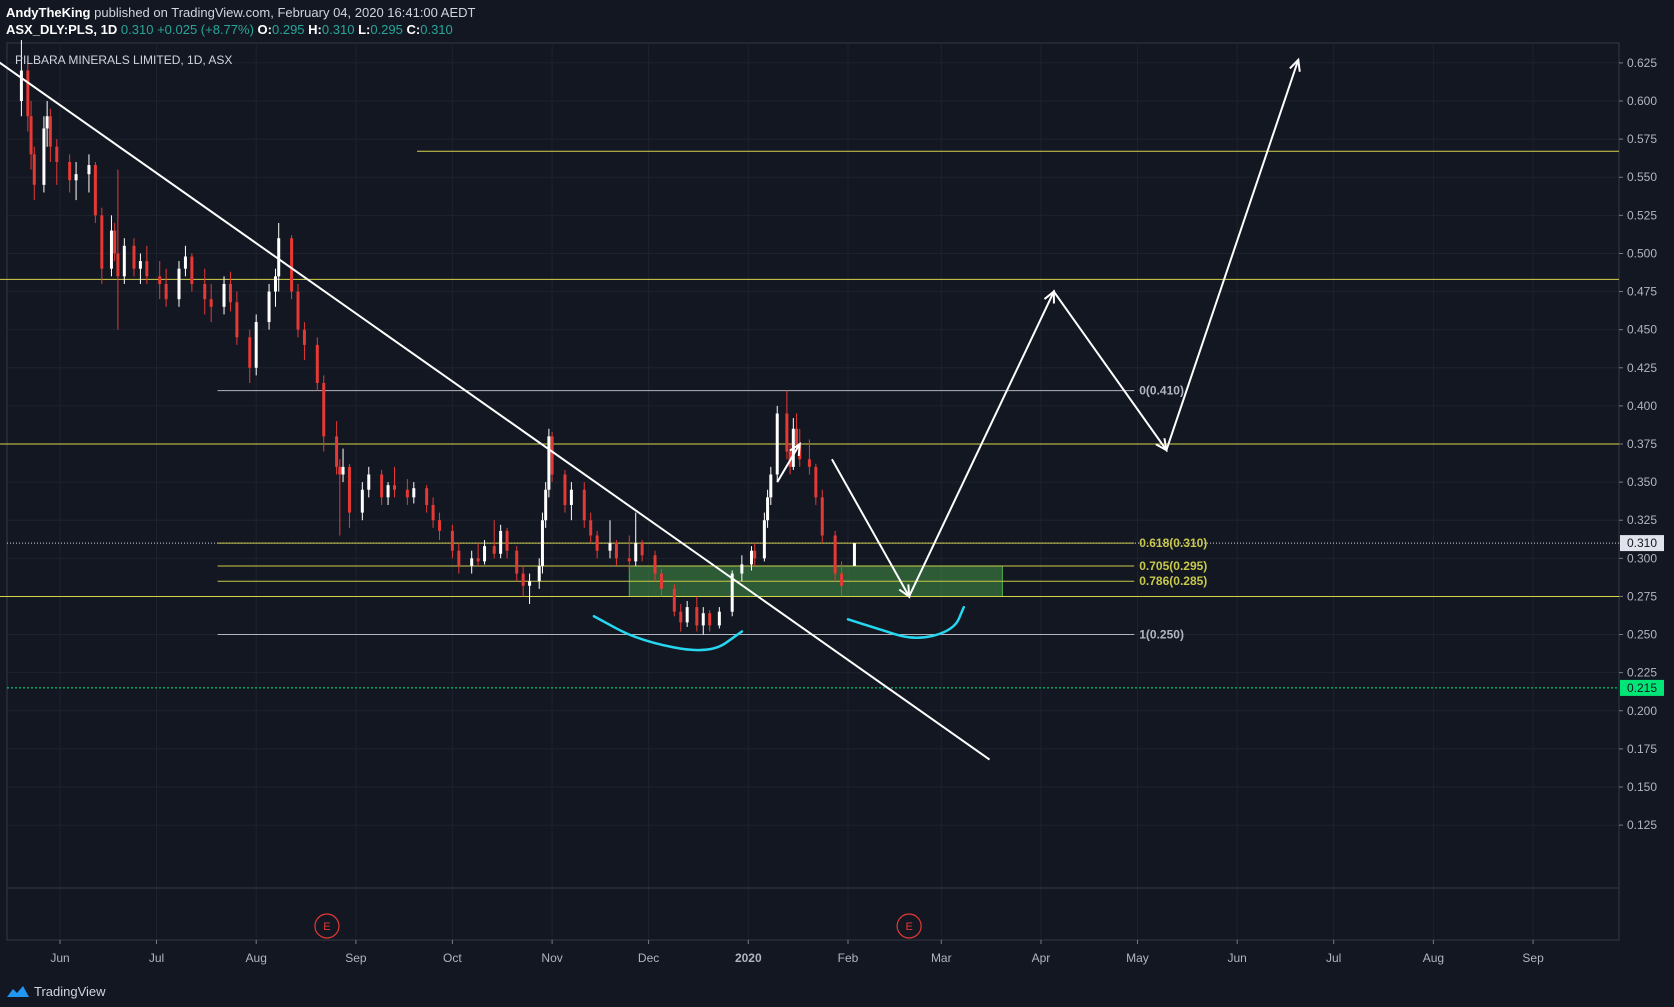  What do you see at coordinates (123, 60) in the screenshot?
I see `chart-title: PILBARA MINERALS LIMITED, 1D, ASX` at bounding box center [123, 60].